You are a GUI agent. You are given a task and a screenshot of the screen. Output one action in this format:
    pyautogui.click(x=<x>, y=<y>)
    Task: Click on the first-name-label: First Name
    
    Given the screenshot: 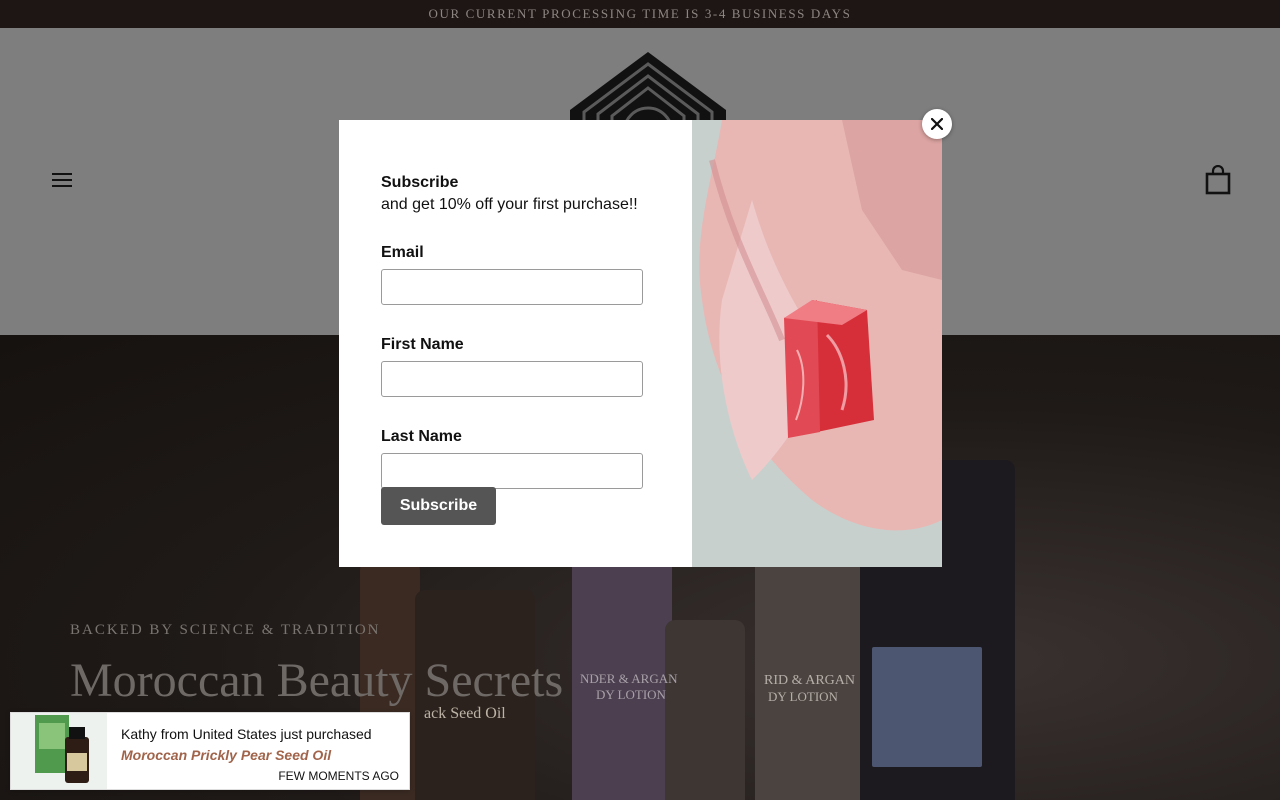 What is the action you would take?
    pyautogui.click(x=422, y=344)
    